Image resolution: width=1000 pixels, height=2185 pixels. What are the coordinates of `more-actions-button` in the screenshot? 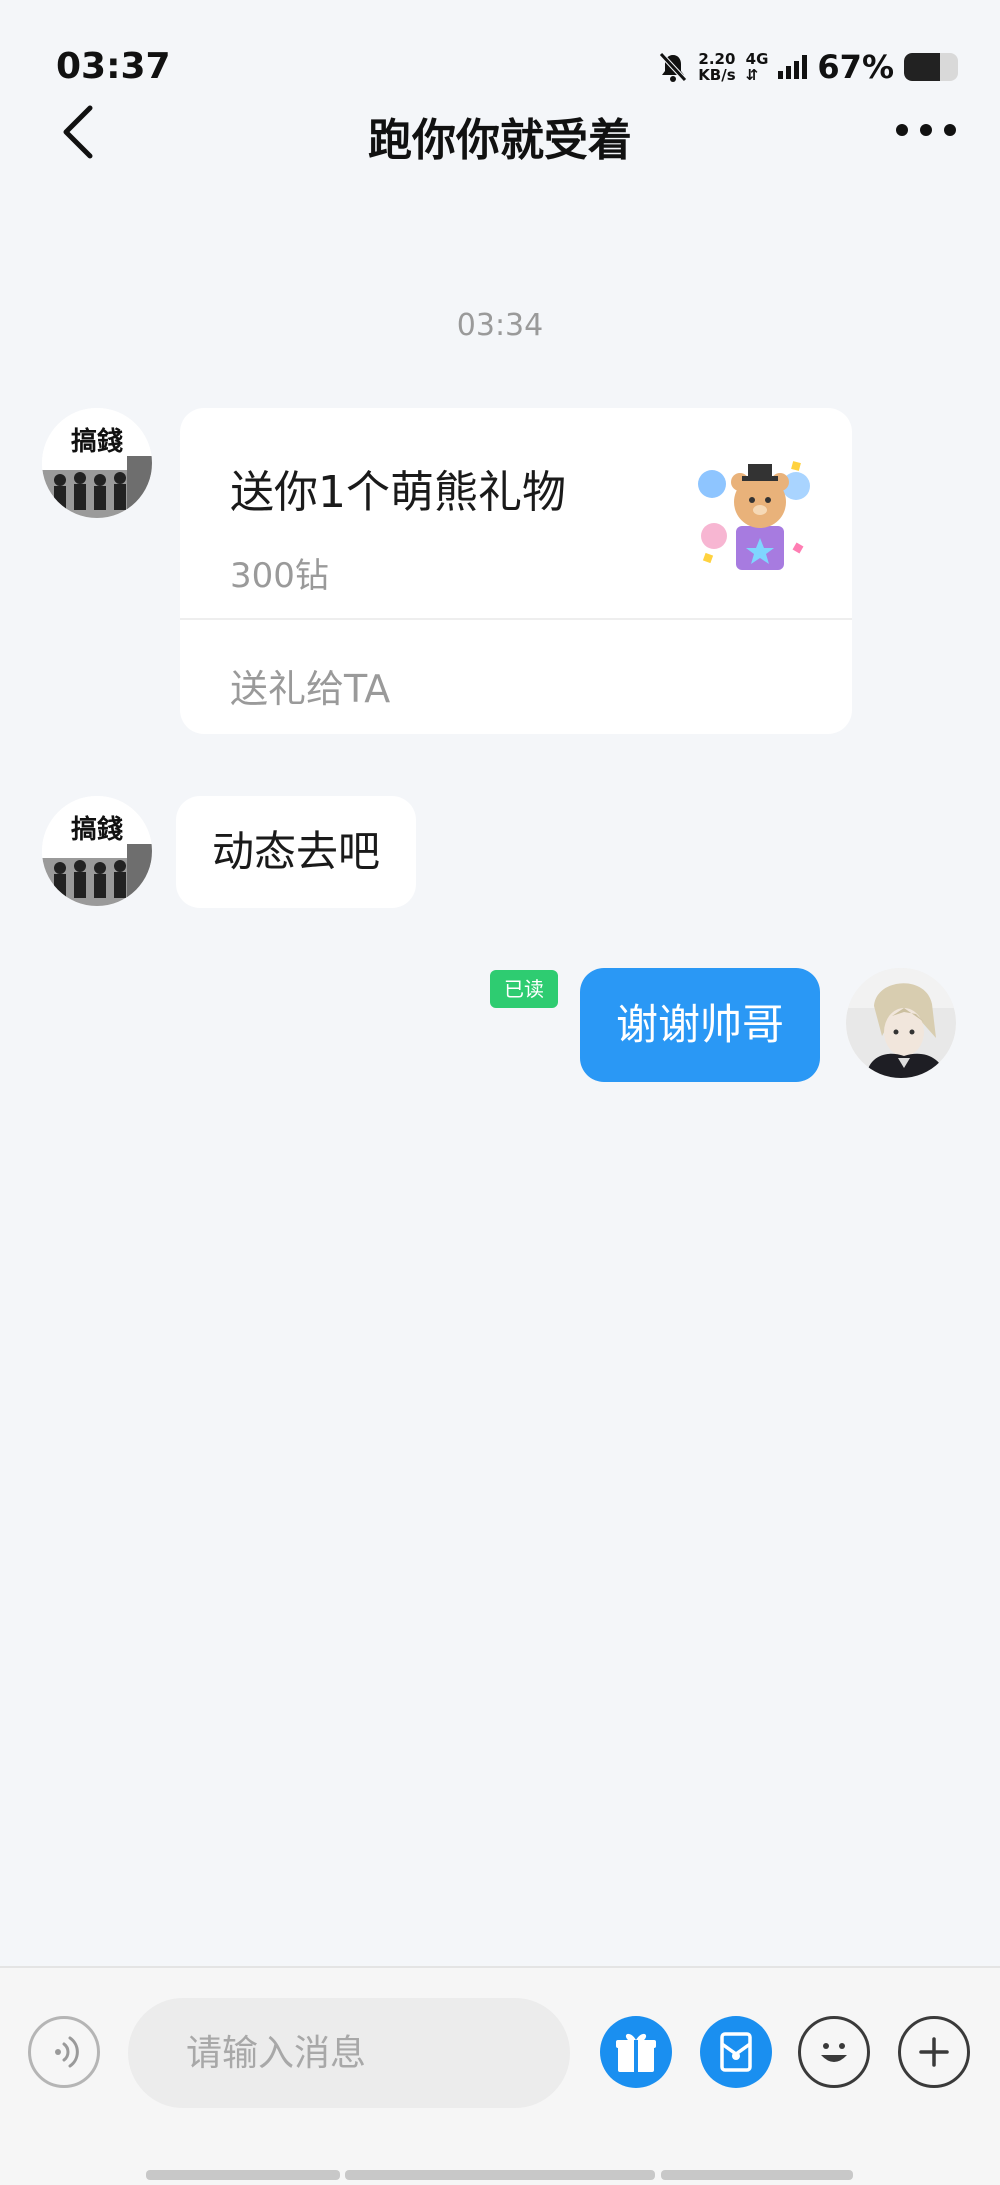 It's located at (934, 2052).